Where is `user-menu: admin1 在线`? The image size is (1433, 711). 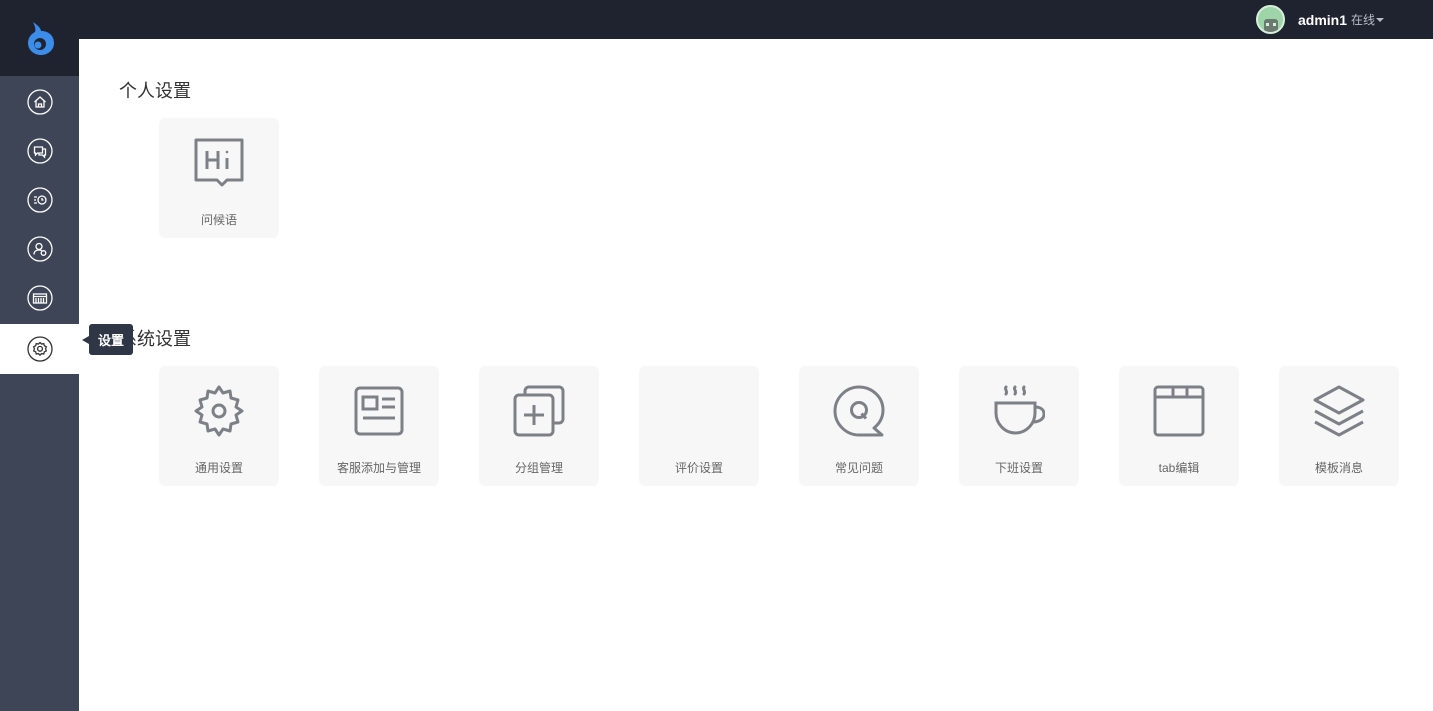
user-menu: admin1 在线 is located at coordinates (1320, 19).